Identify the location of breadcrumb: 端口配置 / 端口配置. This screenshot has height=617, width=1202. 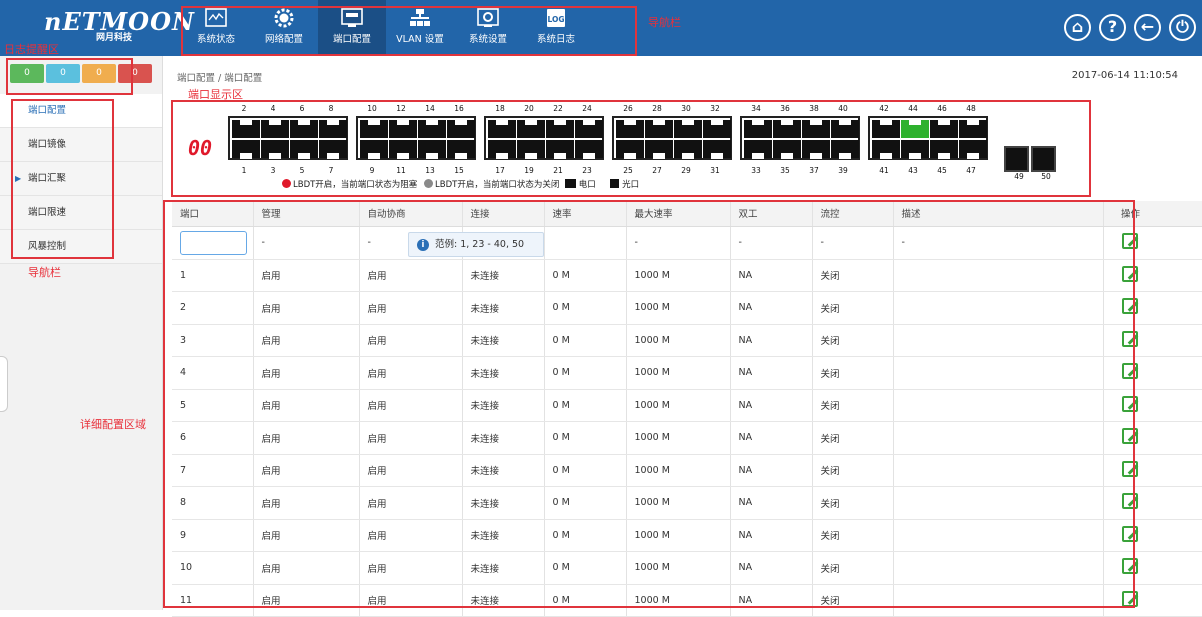
(220, 78).